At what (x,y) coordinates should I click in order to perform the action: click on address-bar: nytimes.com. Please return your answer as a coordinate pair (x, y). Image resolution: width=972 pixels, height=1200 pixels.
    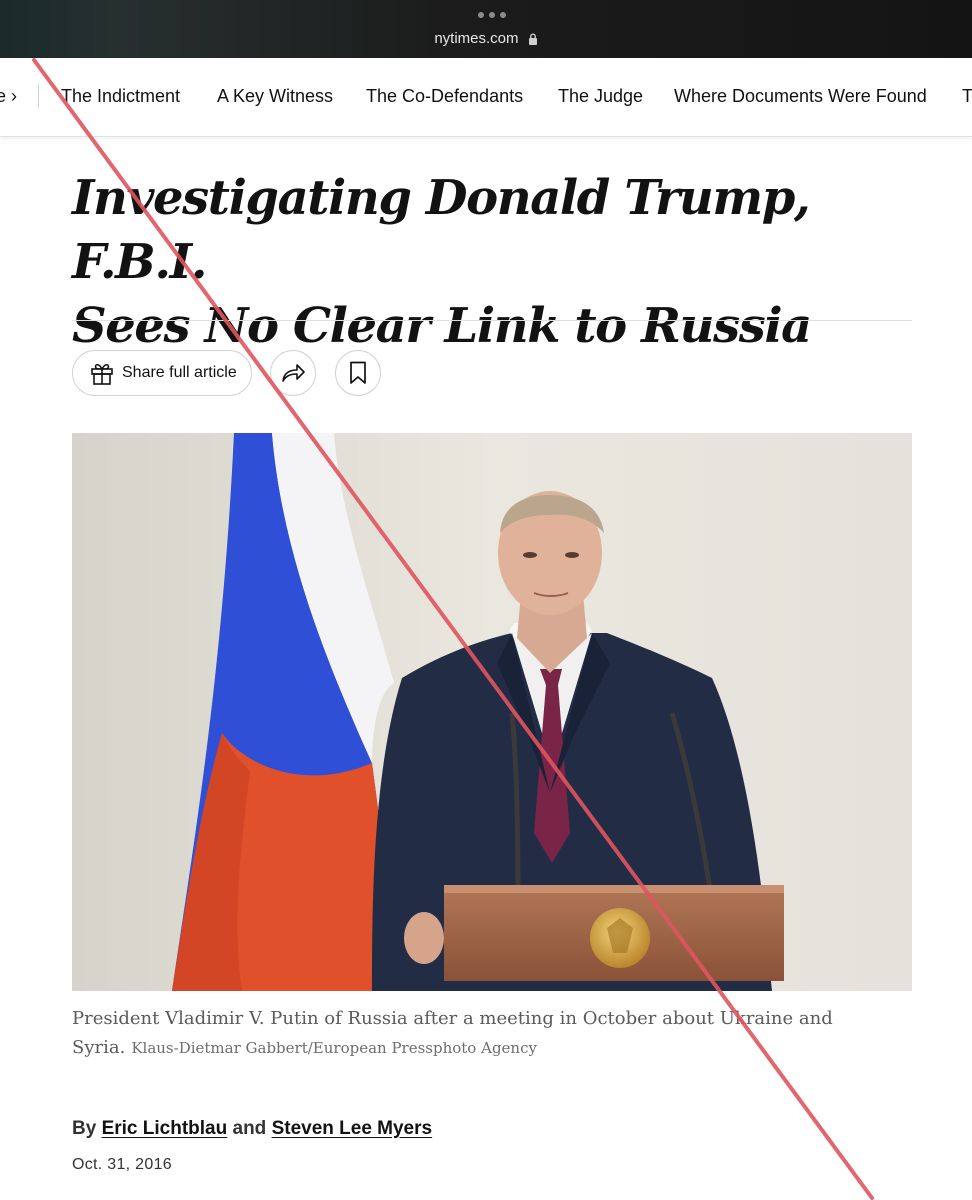
    Looking at the image, I should click on (486, 38).